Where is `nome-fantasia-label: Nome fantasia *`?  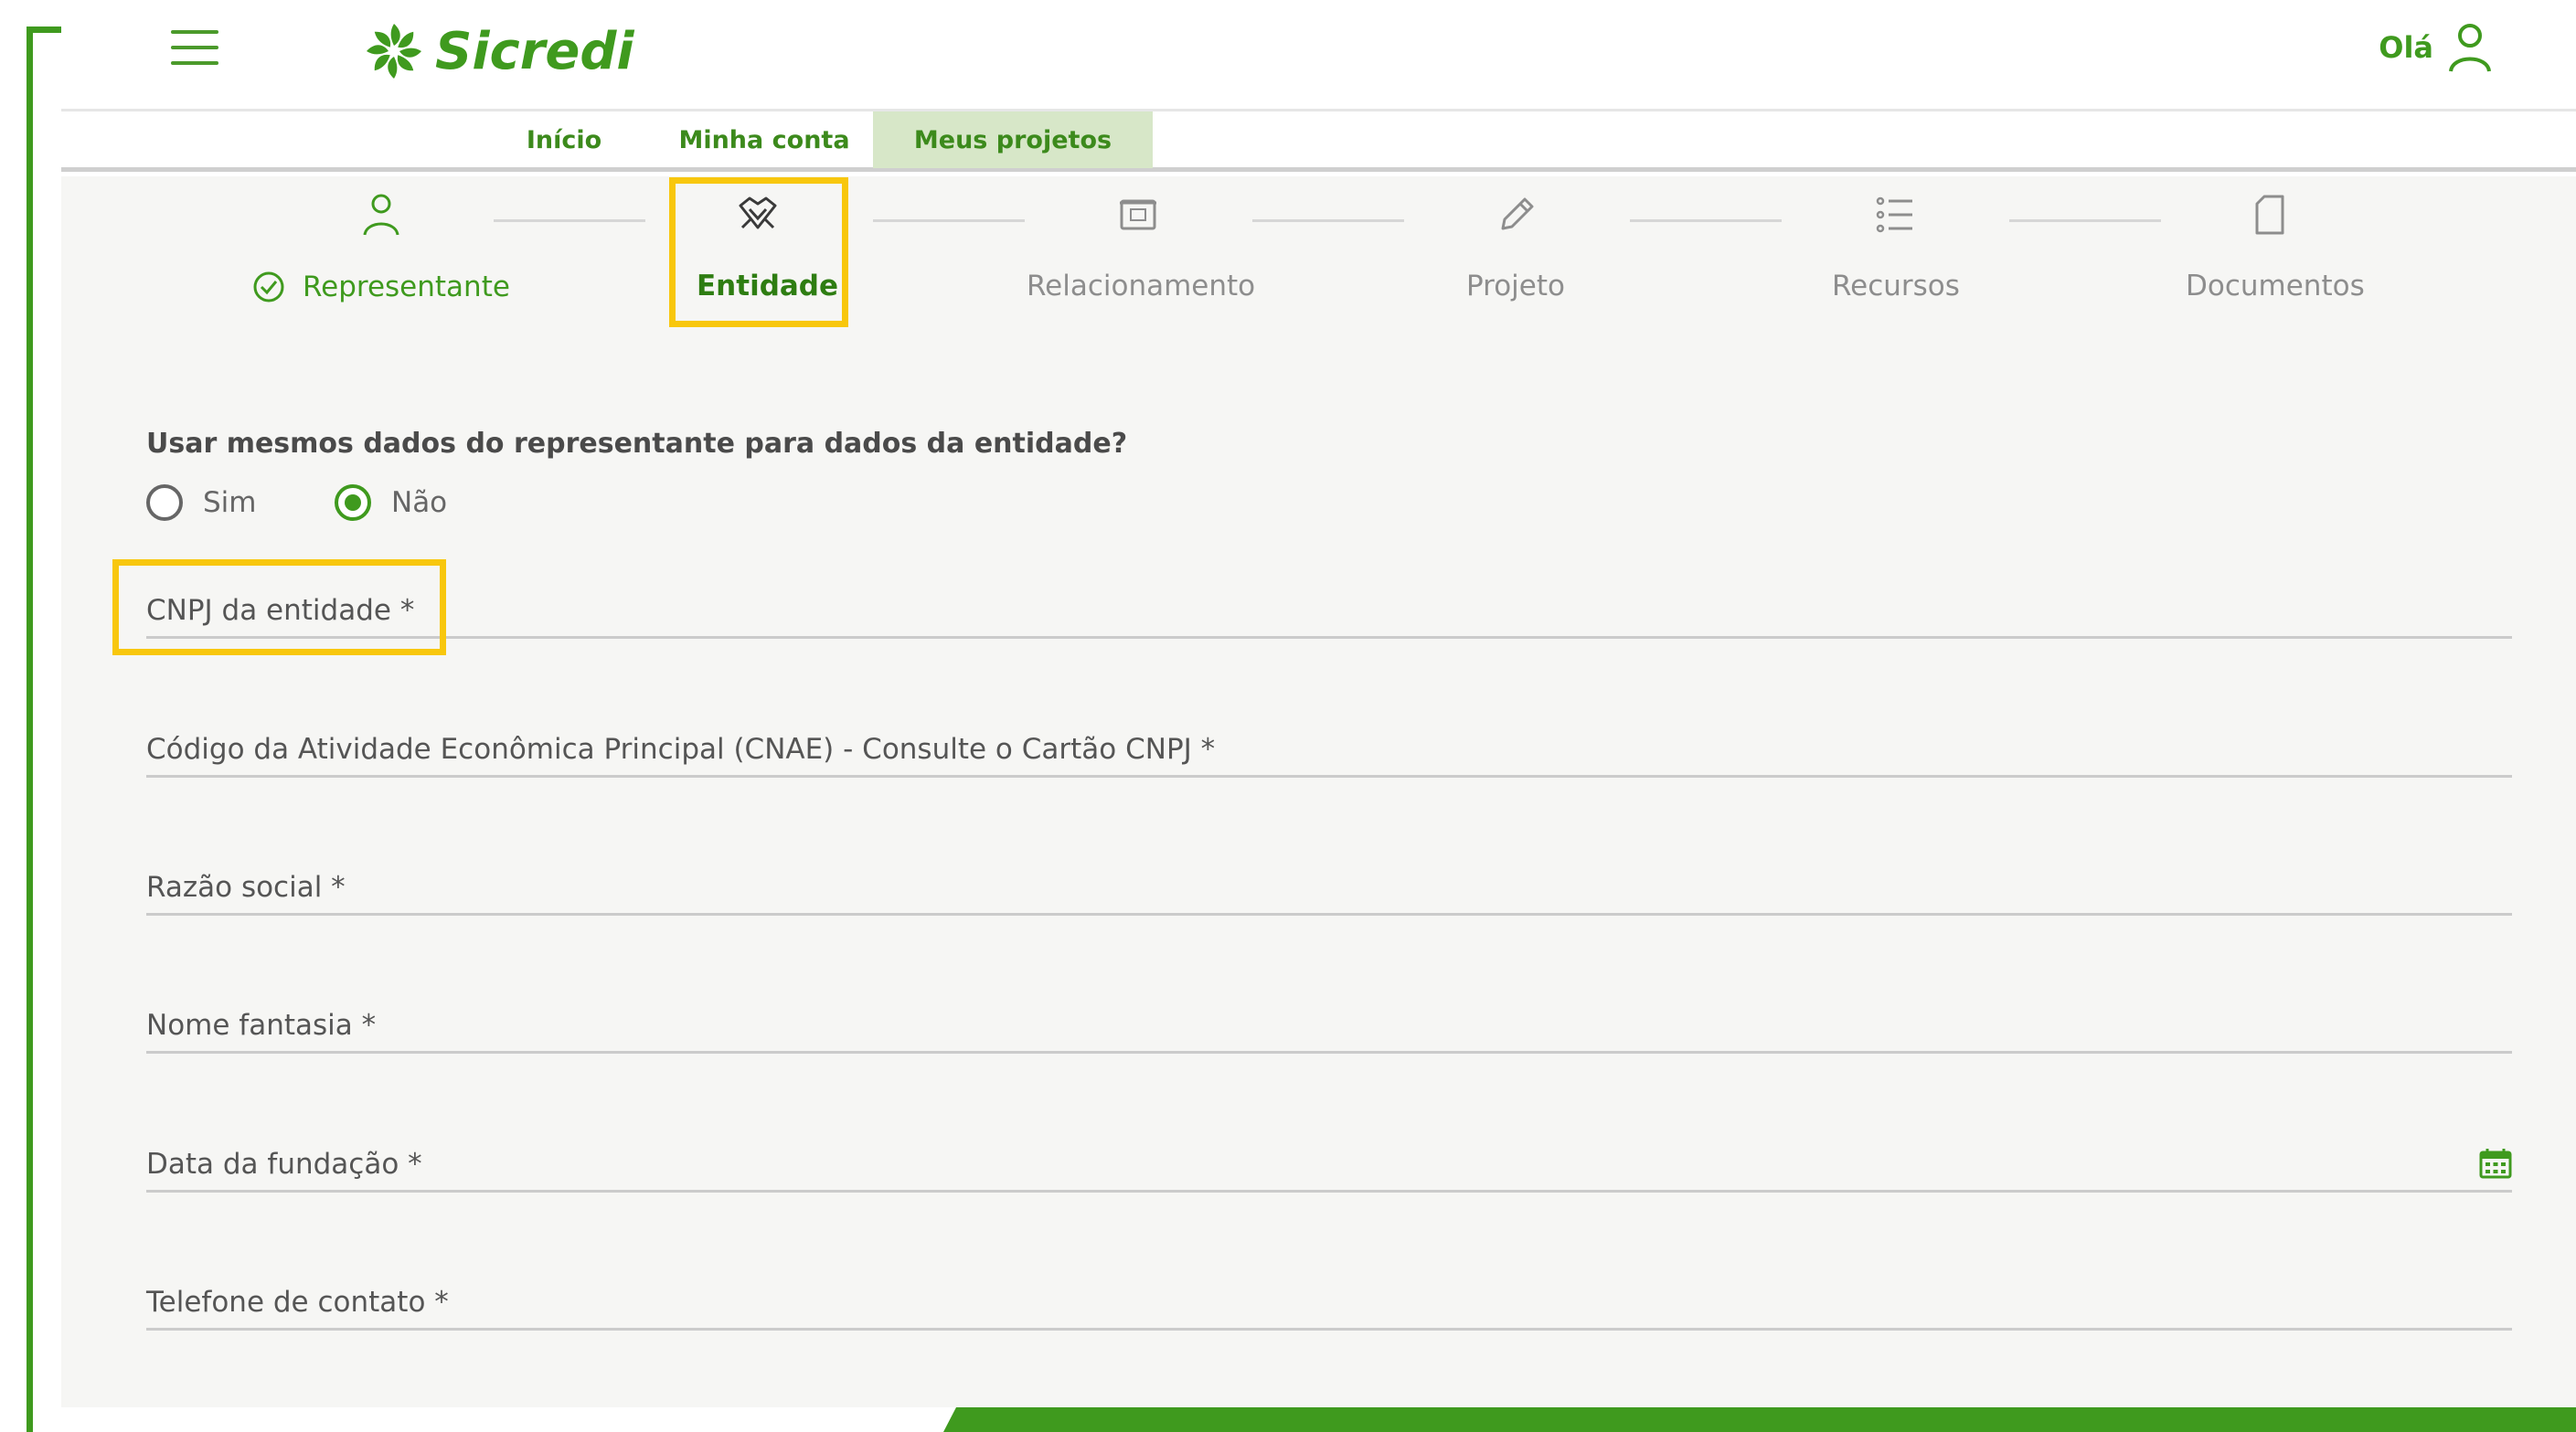 nome-fantasia-label: Nome fantasia * is located at coordinates (261, 1025).